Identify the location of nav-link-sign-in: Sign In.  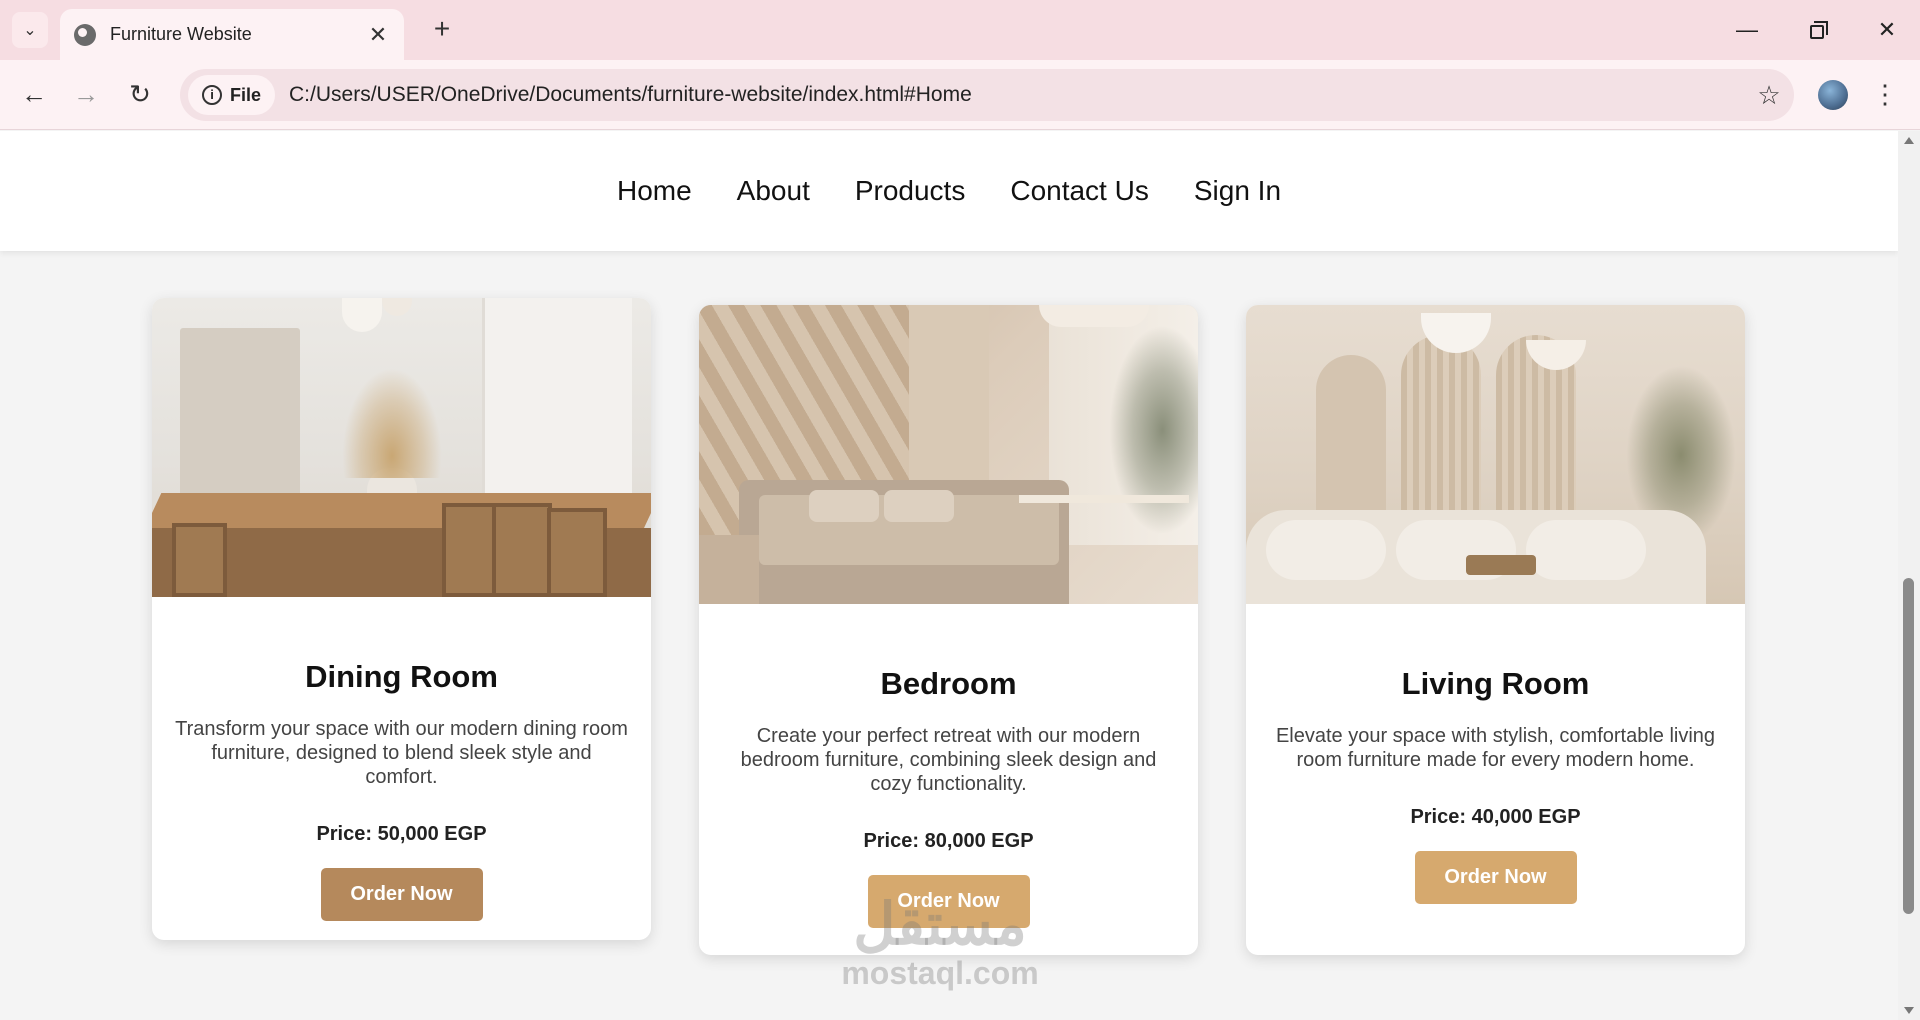
(1237, 191).